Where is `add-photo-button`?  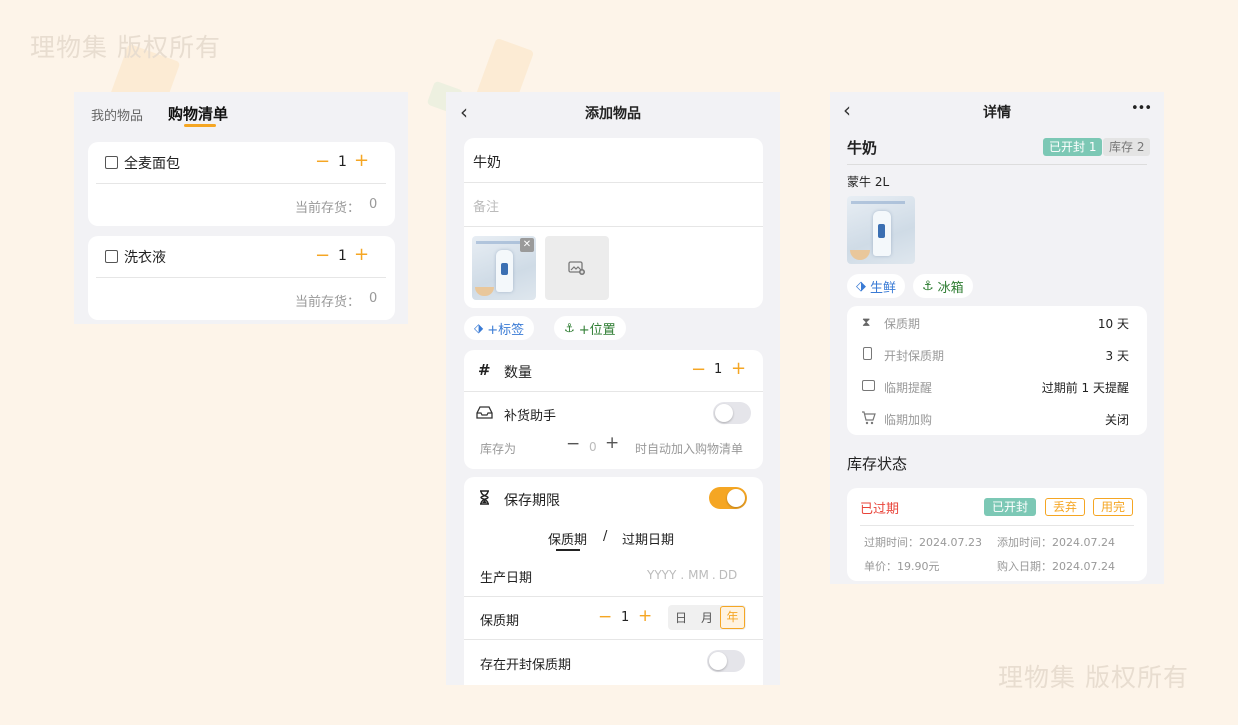 add-photo-button is located at coordinates (577, 268).